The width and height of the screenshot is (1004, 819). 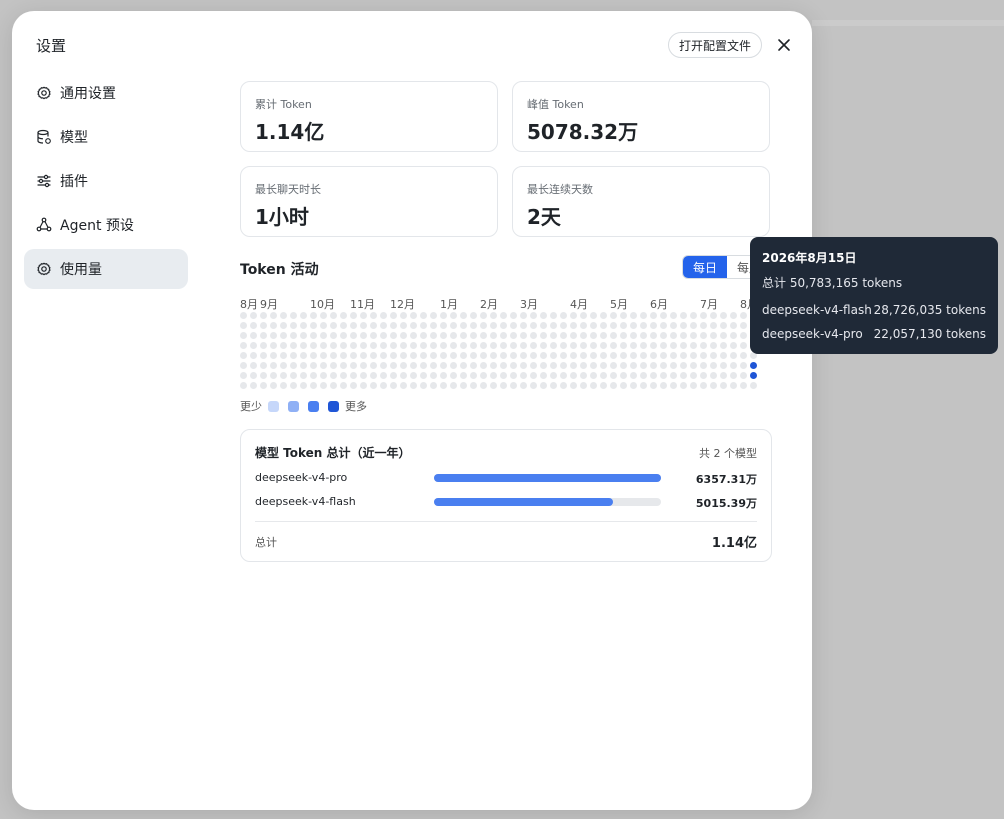 I want to click on nav-item-plugins: 插件, so click(x=106, y=181).